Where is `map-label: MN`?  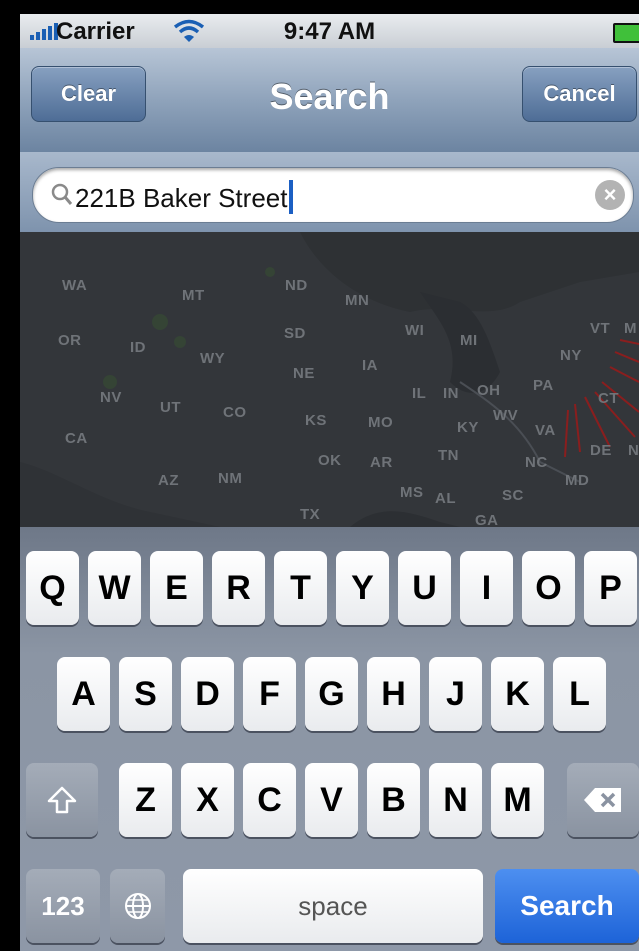
map-label: MN is located at coordinates (357, 300).